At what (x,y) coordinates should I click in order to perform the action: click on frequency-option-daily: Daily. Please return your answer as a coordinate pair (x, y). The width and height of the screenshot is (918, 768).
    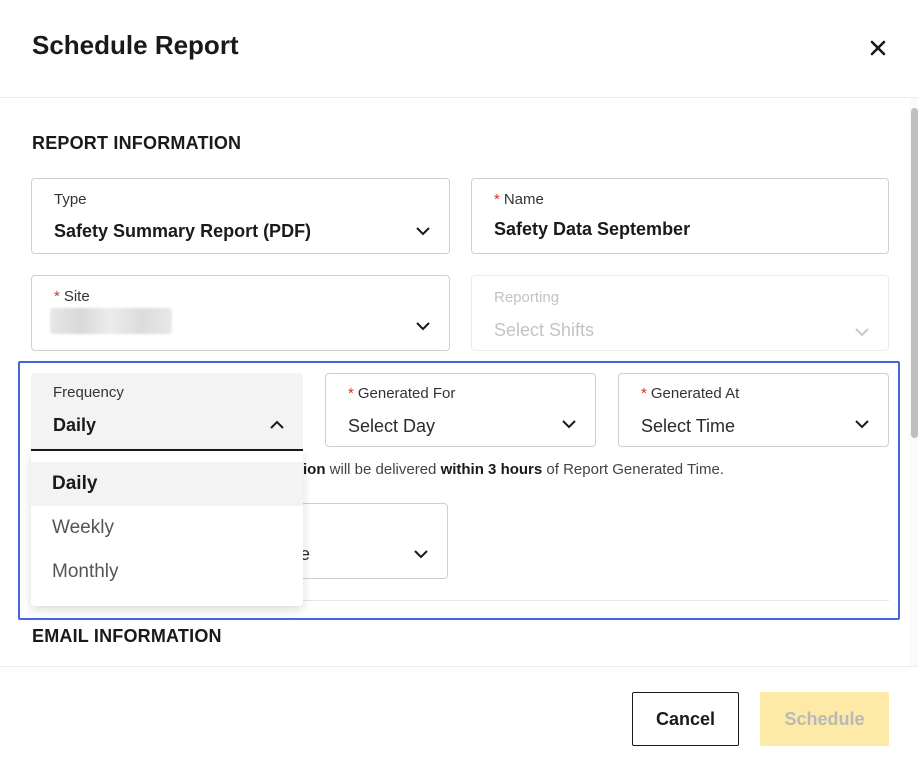
    Looking at the image, I should click on (167, 484).